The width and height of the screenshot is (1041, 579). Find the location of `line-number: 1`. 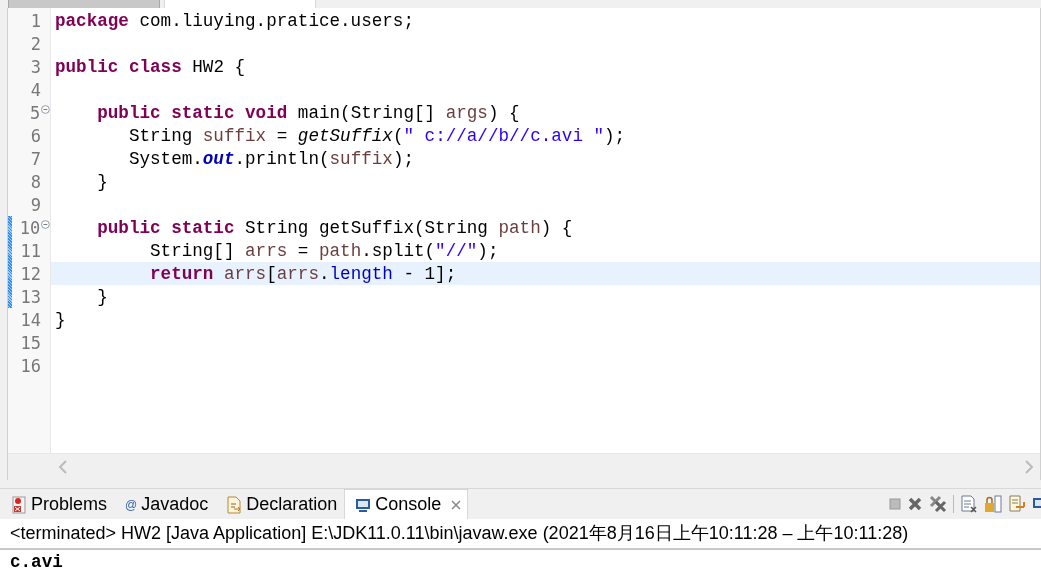

line-number: 1 is located at coordinates (35, 20).